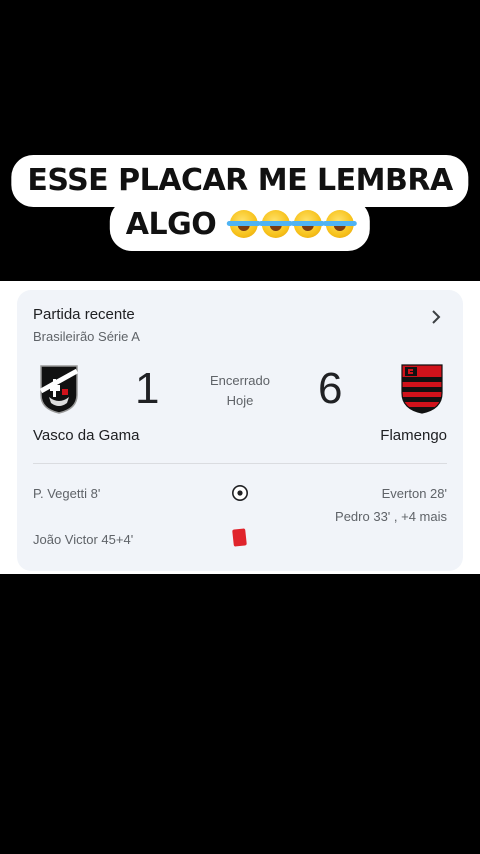  Describe the element at coordinates (67, 493) in the screenshot. I see `home-goal-scorer: P. Vegetti 8'` at that location.